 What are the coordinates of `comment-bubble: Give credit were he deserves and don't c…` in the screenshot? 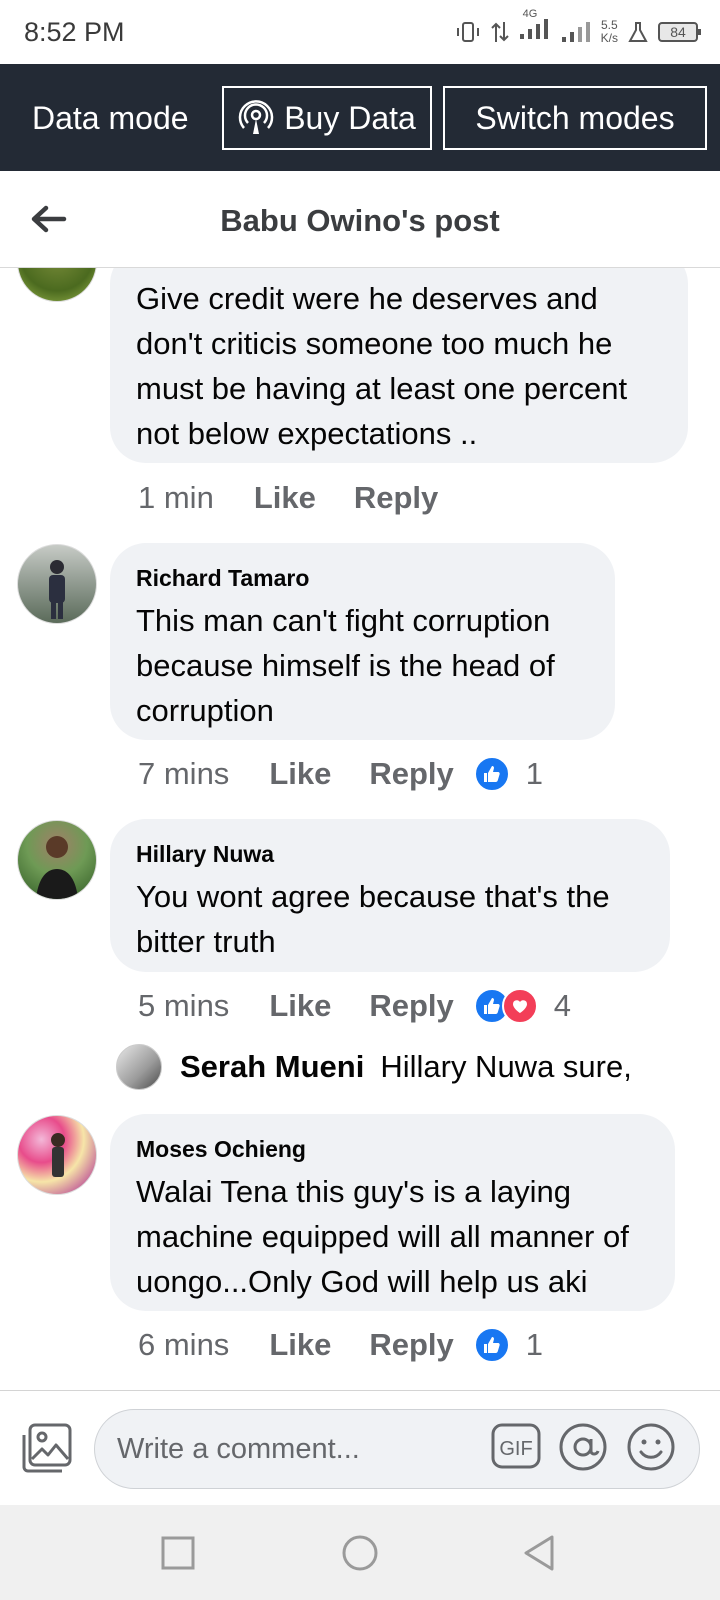 It's located at (399, 365).